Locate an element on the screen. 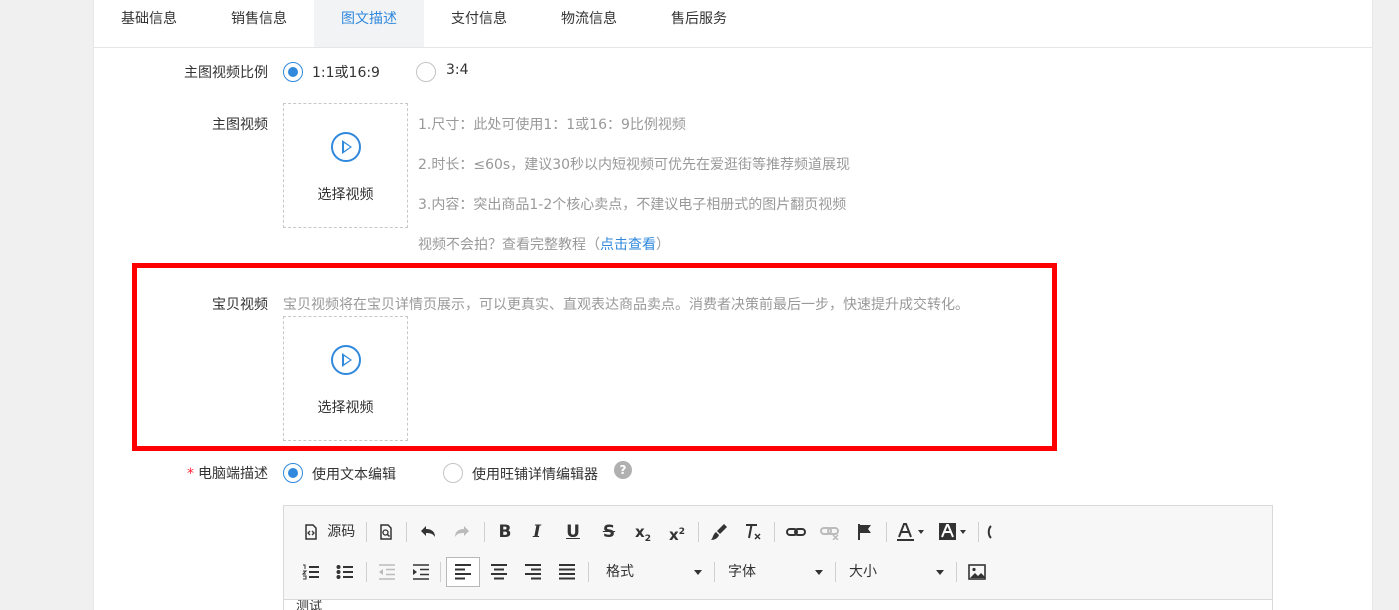  underline-icon: U is located at coordinates (573, 532).